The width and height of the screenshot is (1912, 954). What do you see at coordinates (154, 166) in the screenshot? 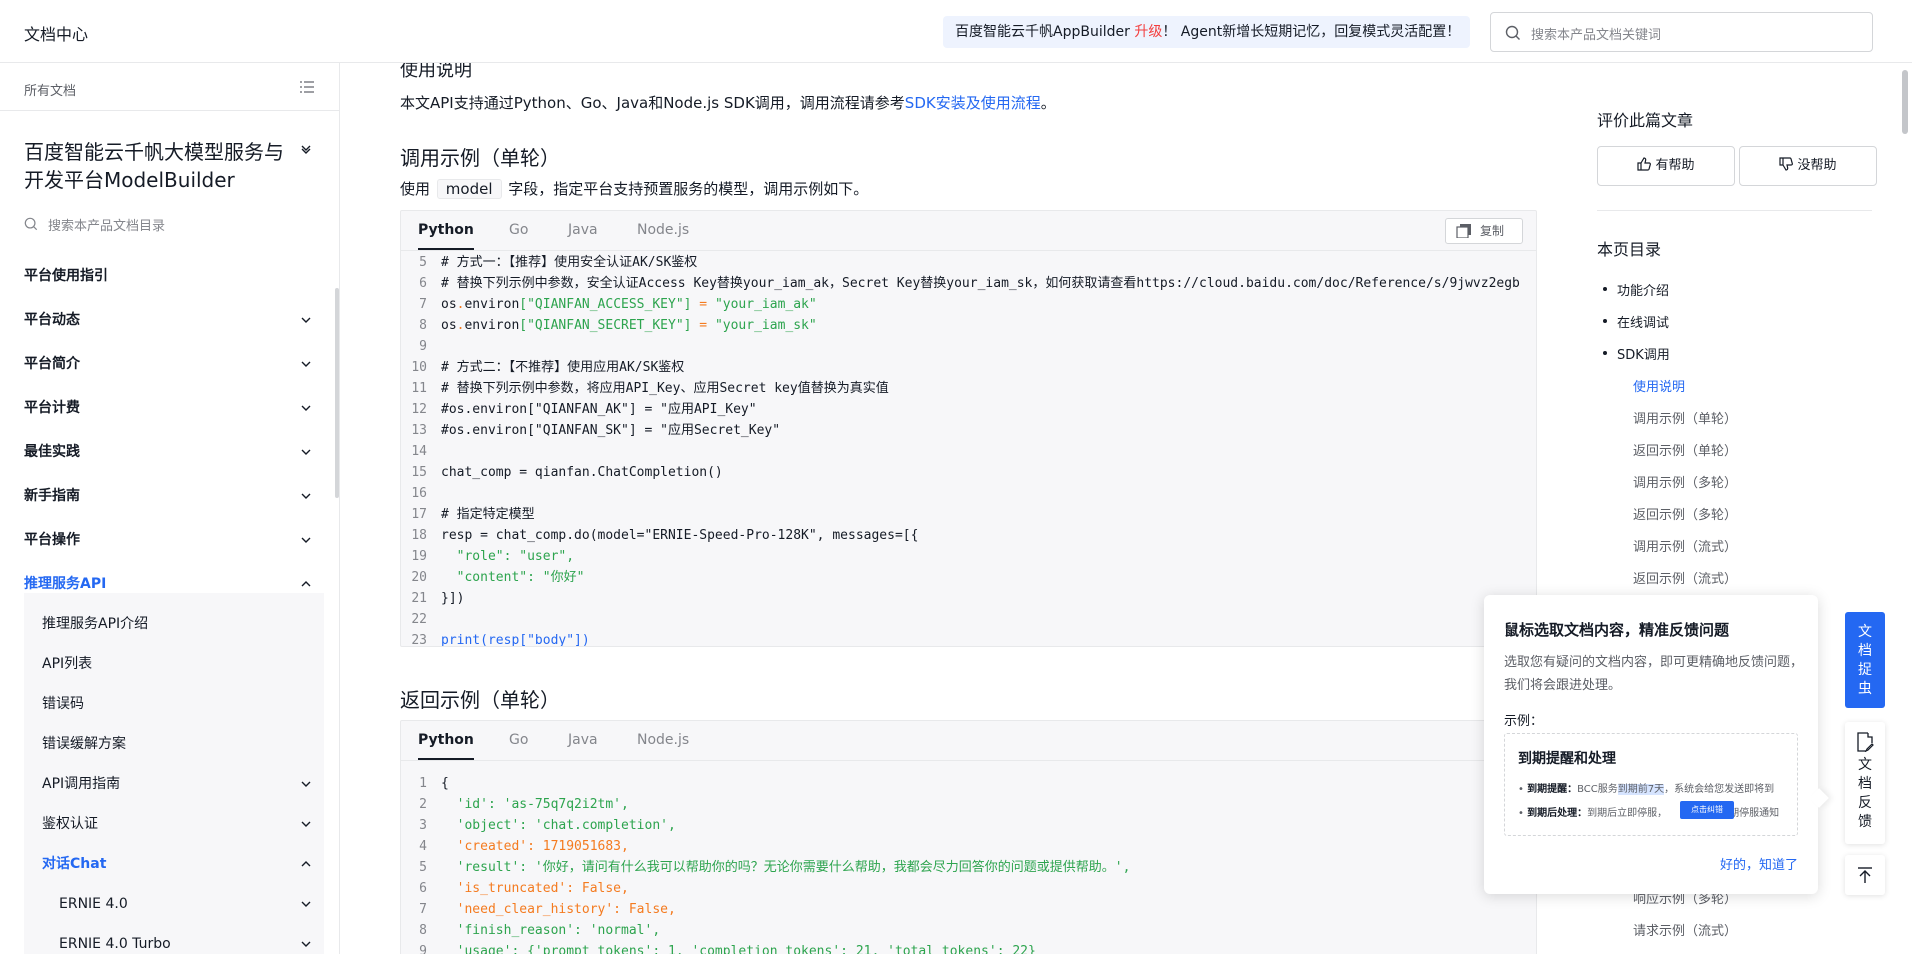
I see `product-title: 百度智能云千帆大模型服务与开发平台ModelBuilder` at bounding box center [154, 166].